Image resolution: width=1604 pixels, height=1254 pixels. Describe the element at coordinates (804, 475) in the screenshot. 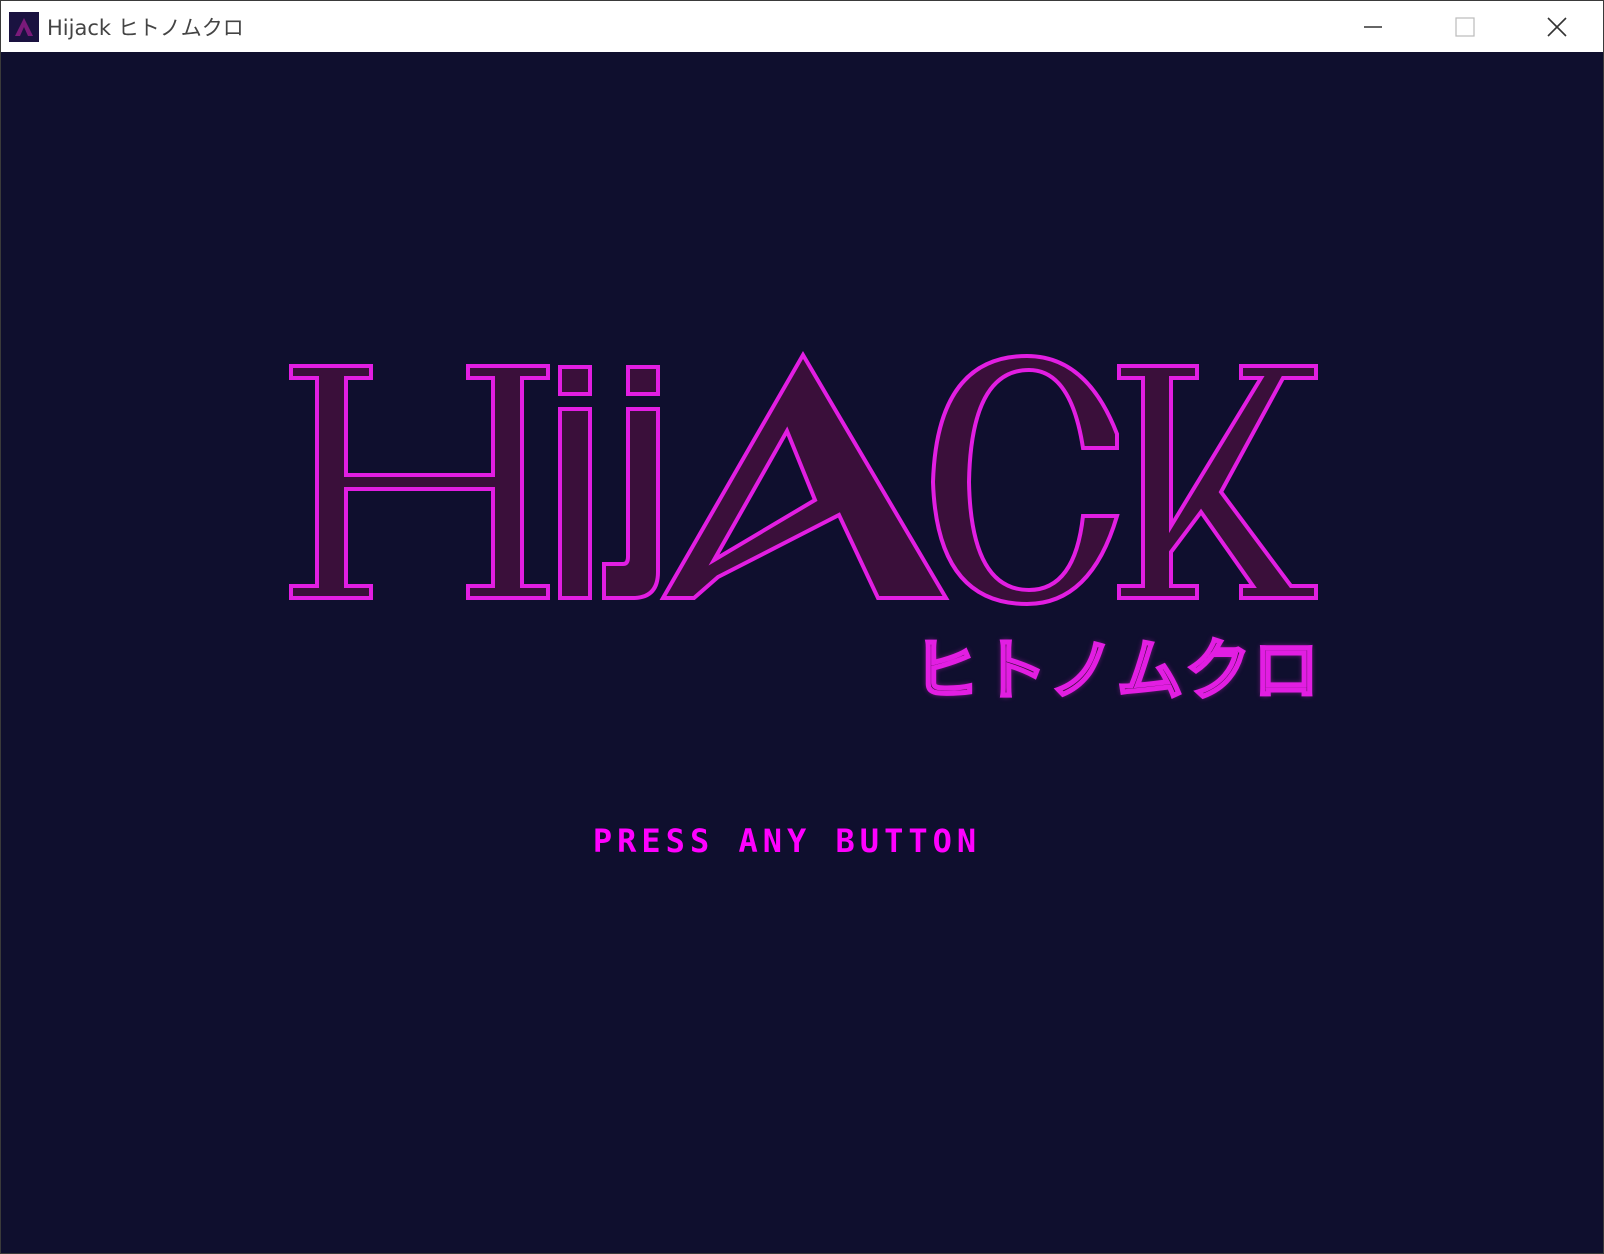

I see `logo-letter-a` at that location.